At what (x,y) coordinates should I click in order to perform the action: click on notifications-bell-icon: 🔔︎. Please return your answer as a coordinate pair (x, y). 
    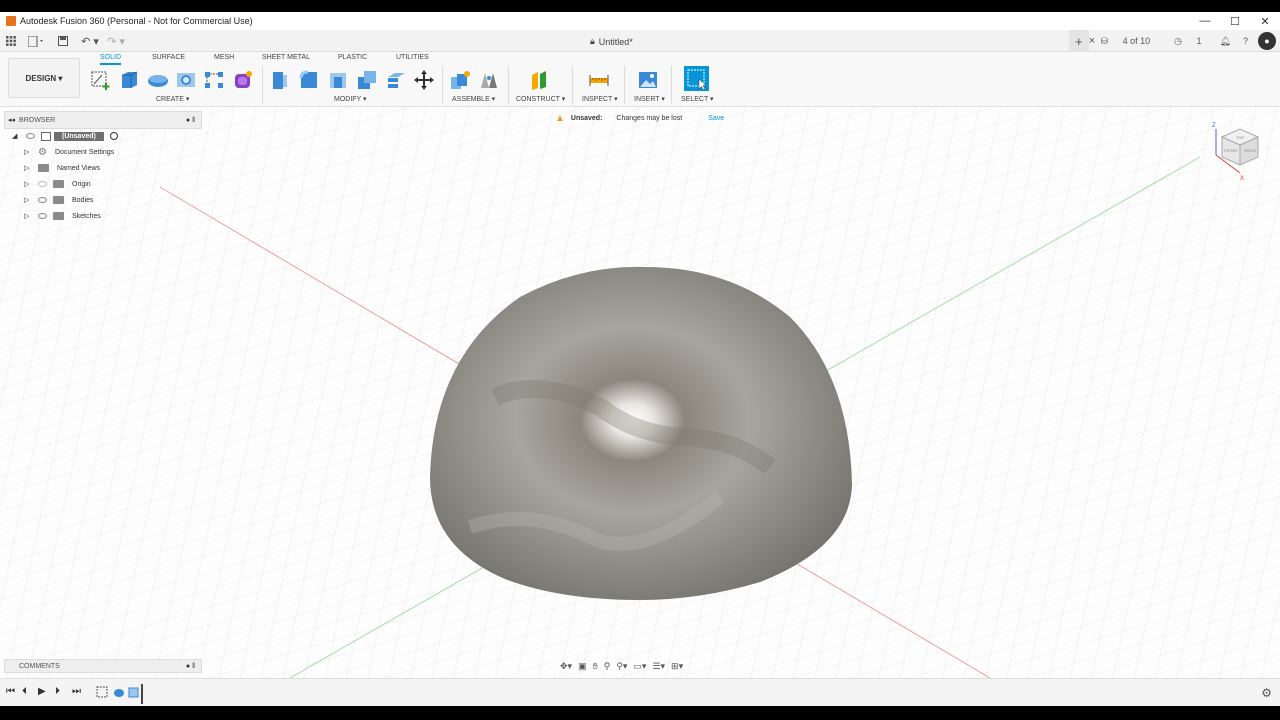
    Looking at the image, I should click on (1225, 41).